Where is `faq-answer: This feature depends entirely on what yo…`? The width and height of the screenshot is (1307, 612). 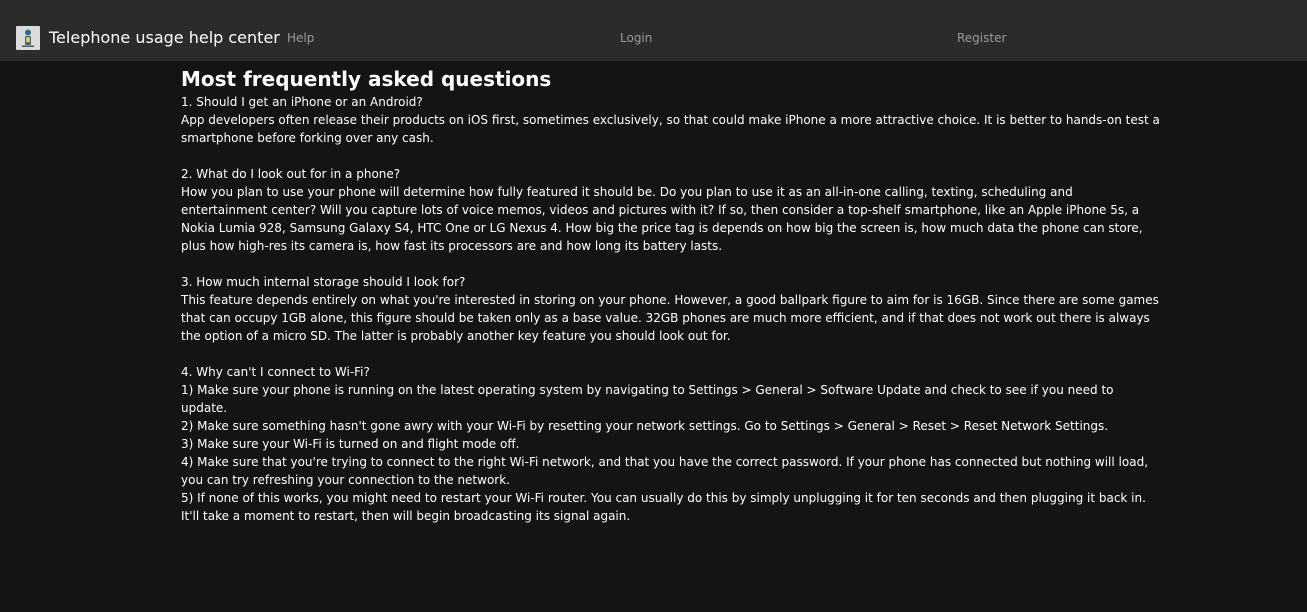 faq-answer: This feature depends entirely on what yo… is located at coordinates (670, 318).